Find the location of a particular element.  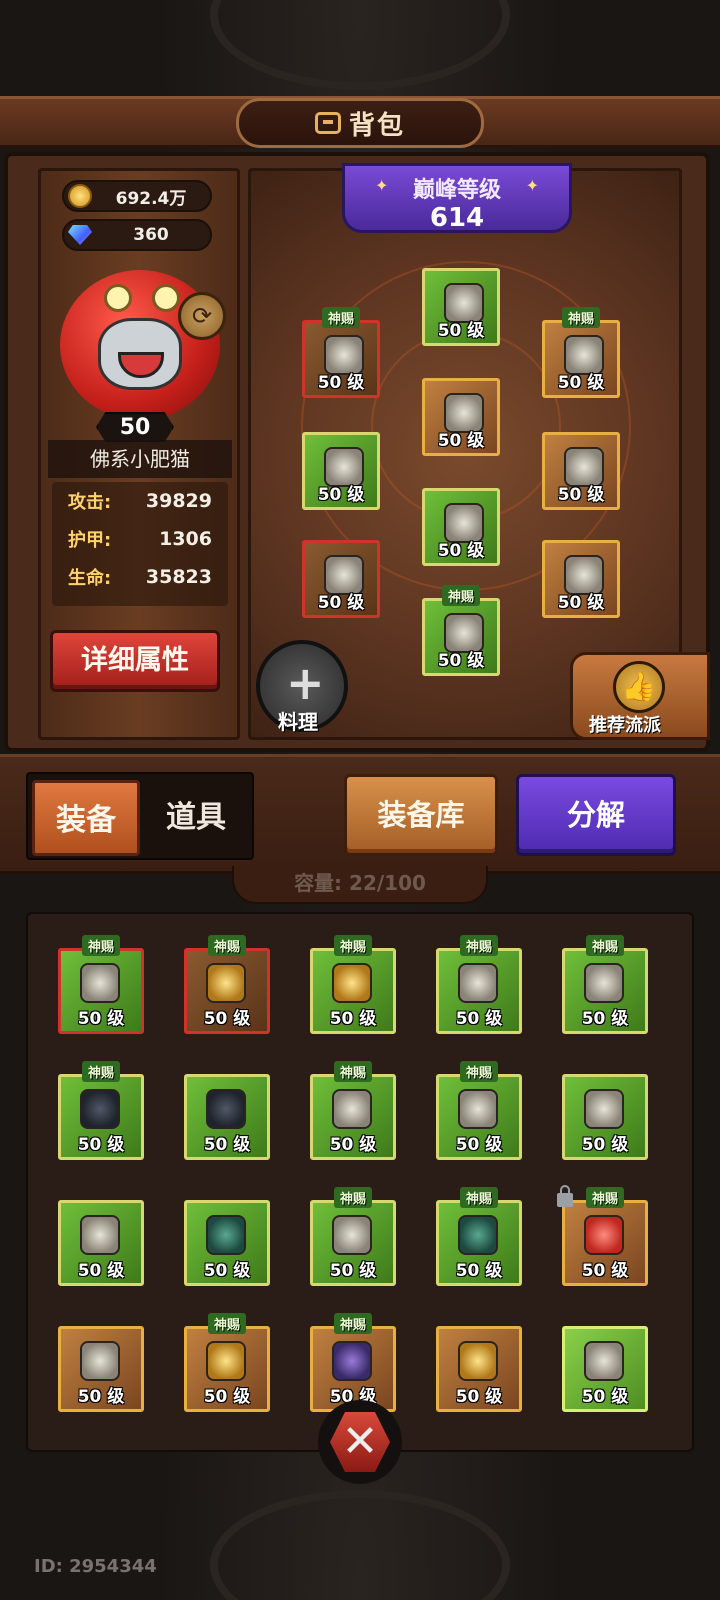

plus-icon: + is located at coordinates (305, 683).